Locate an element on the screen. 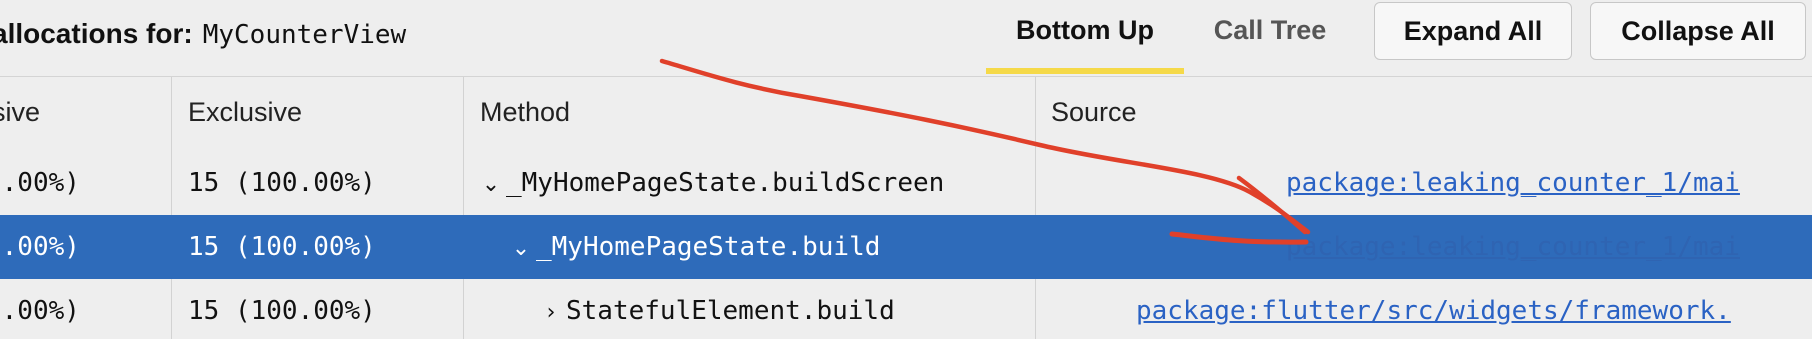  tab-bottom-up: Bottom Up is located at coordinates (1085, 37).